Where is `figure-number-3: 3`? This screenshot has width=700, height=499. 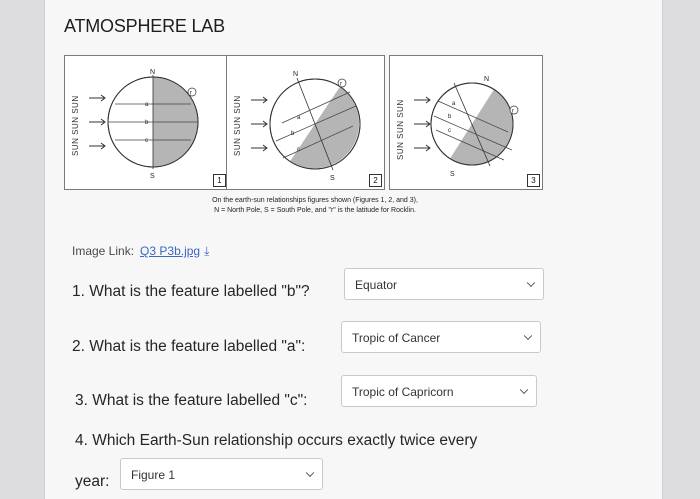
figure-number-3: 3 is located at coordinates (533, 180).